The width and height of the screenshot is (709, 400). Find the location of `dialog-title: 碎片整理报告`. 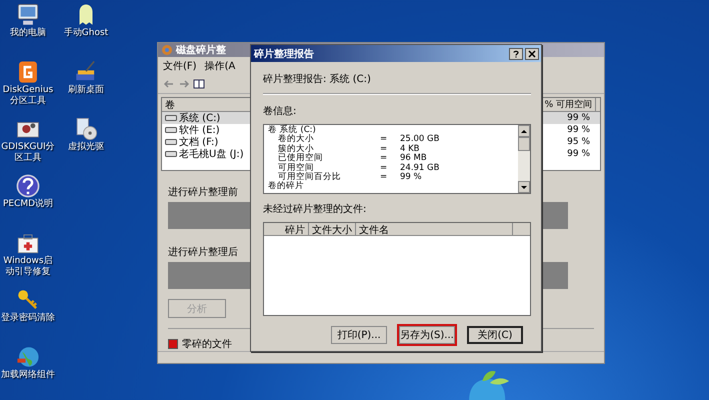

dialog-title: 碎片整理报告 is located at coordinates (284, 54).